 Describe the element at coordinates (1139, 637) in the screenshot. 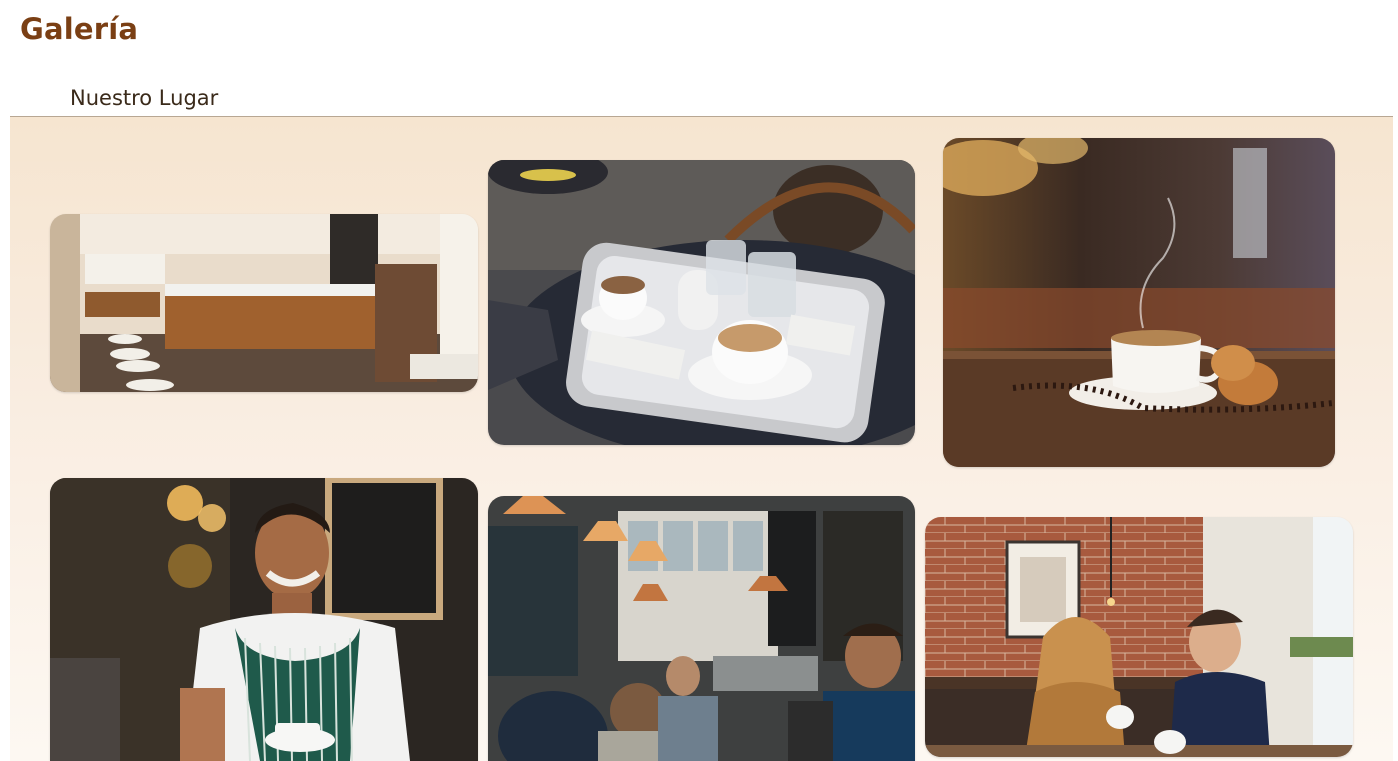

I see `couple-brick-wall-cafe-photo` at that location.